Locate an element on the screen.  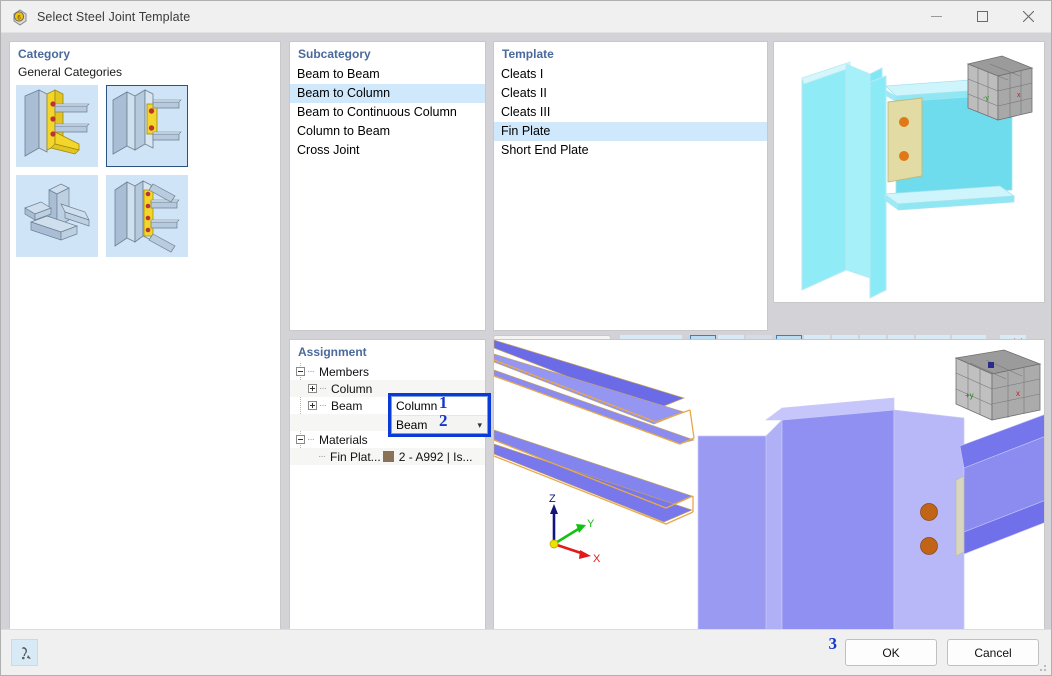
thumb-hollow-section-cross-joint is located at coordinates (57, 216).